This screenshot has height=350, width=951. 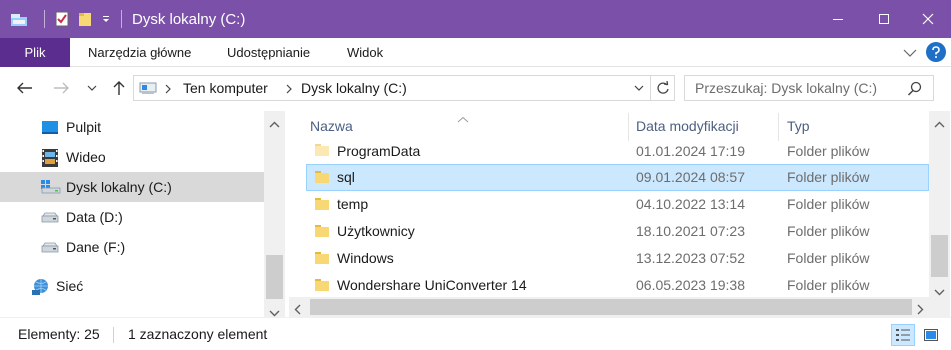 I want to click on breadcrumb-local-disk: Dysk lokalny (C:), so click(x=354, y=88).